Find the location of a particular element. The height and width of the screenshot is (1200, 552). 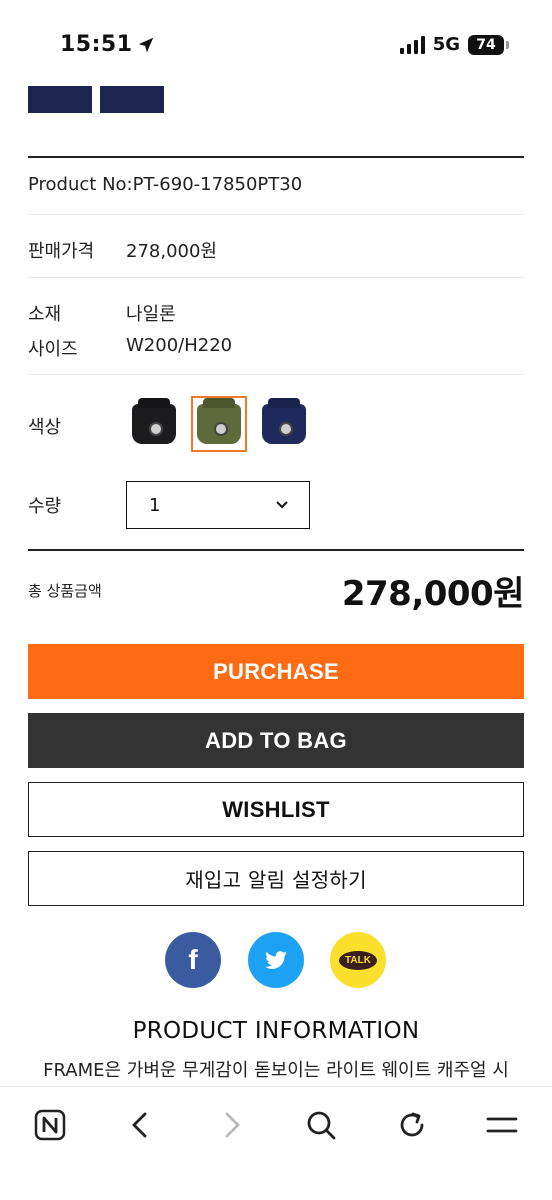

chevron-down-icon is located at coordinates (282, 505).